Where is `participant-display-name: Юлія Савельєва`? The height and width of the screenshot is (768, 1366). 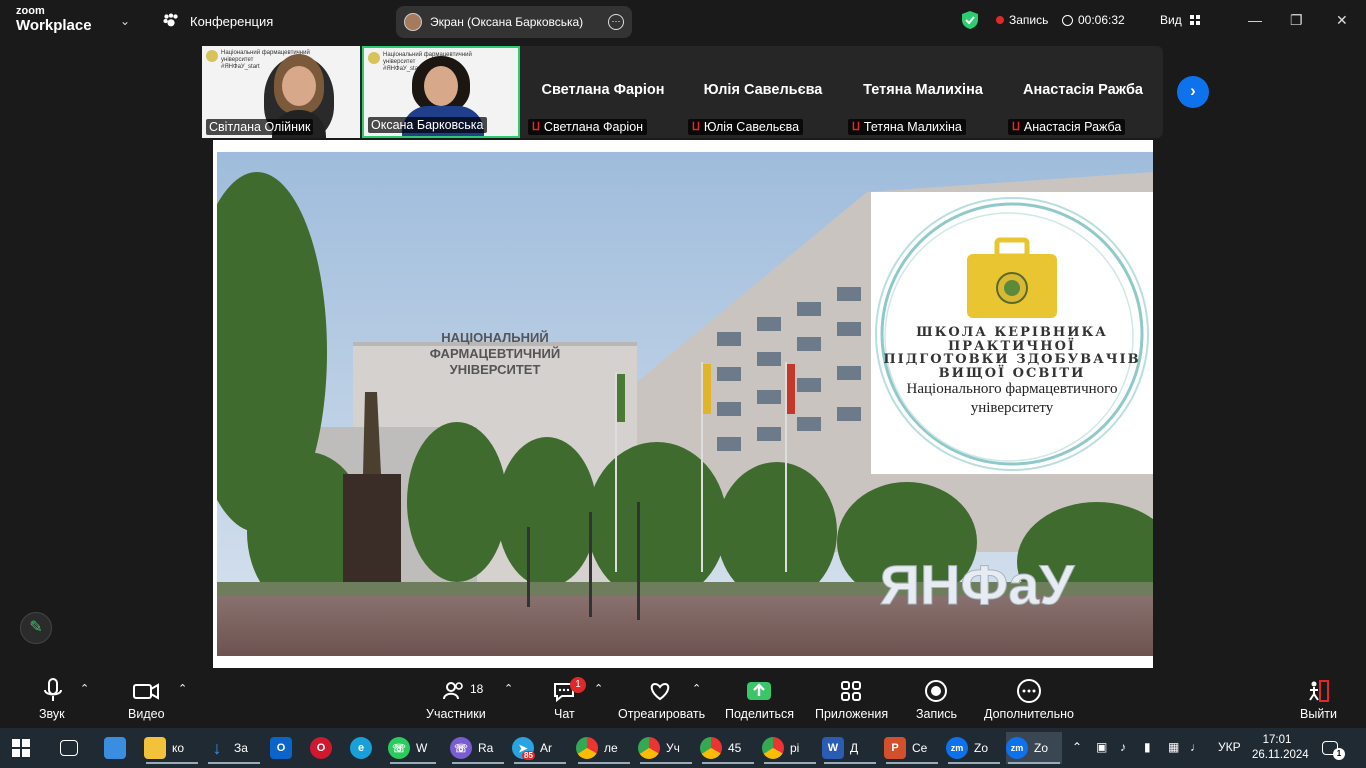
participant-display-name: Юлія Савельєва is located at coordinates (763, 90).